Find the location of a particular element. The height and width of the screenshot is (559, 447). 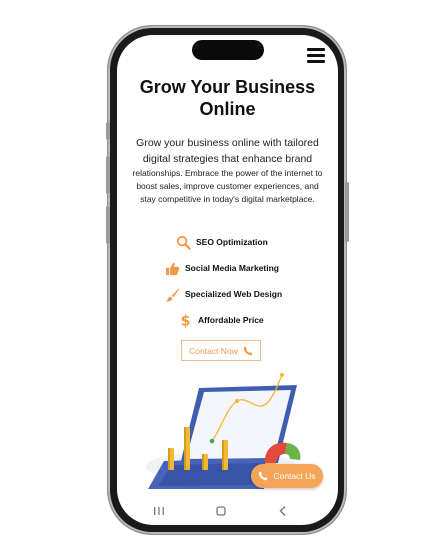

android-nav-bar is located at coordinates (227, 511).